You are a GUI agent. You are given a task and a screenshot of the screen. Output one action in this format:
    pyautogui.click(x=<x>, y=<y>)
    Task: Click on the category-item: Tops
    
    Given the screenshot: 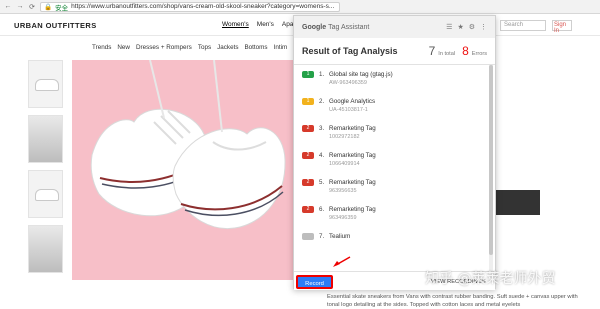 What is the action you would take?
    pyautogui.click(x=204, y=47)
    